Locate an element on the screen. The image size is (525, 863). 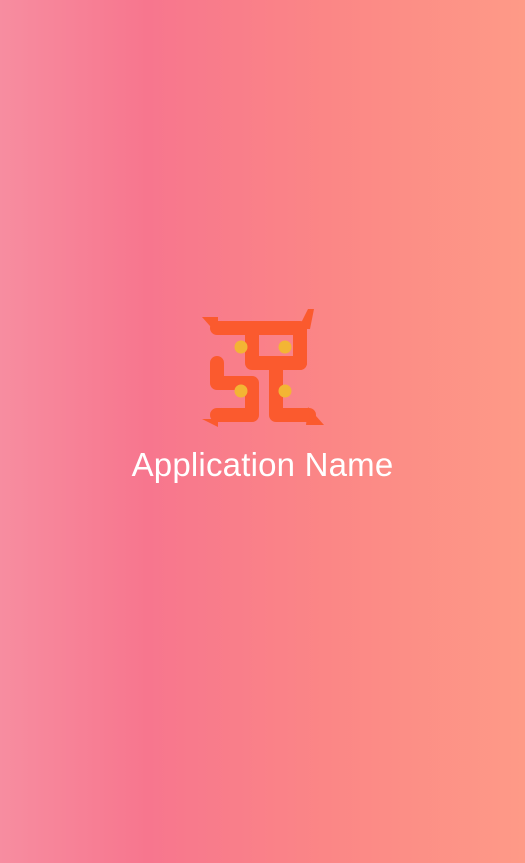
app-name-label: Application Name is located at coordinates (262, 464).